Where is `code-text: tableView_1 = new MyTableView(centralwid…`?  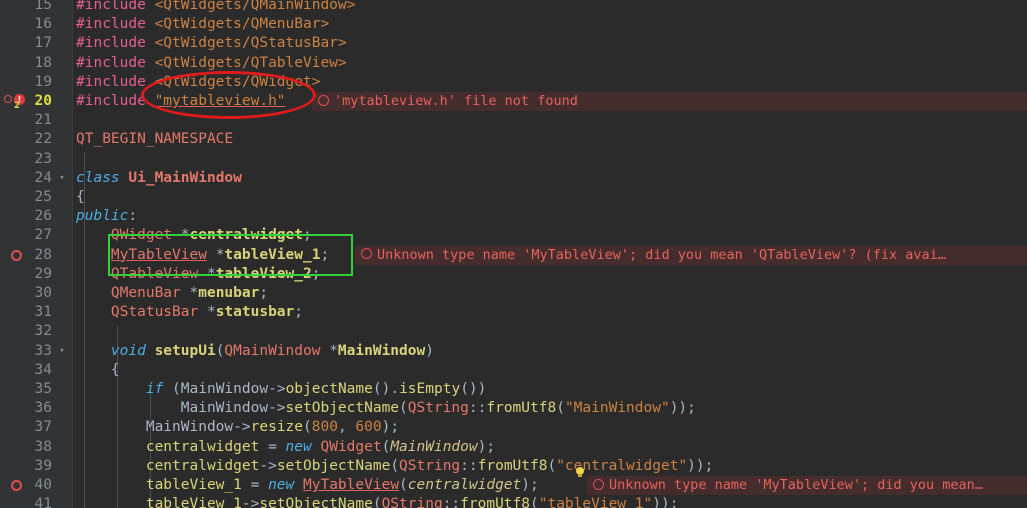 code-text: tableView_1 = new MyTableView(centralwid… is located at coordinates (342, 485).